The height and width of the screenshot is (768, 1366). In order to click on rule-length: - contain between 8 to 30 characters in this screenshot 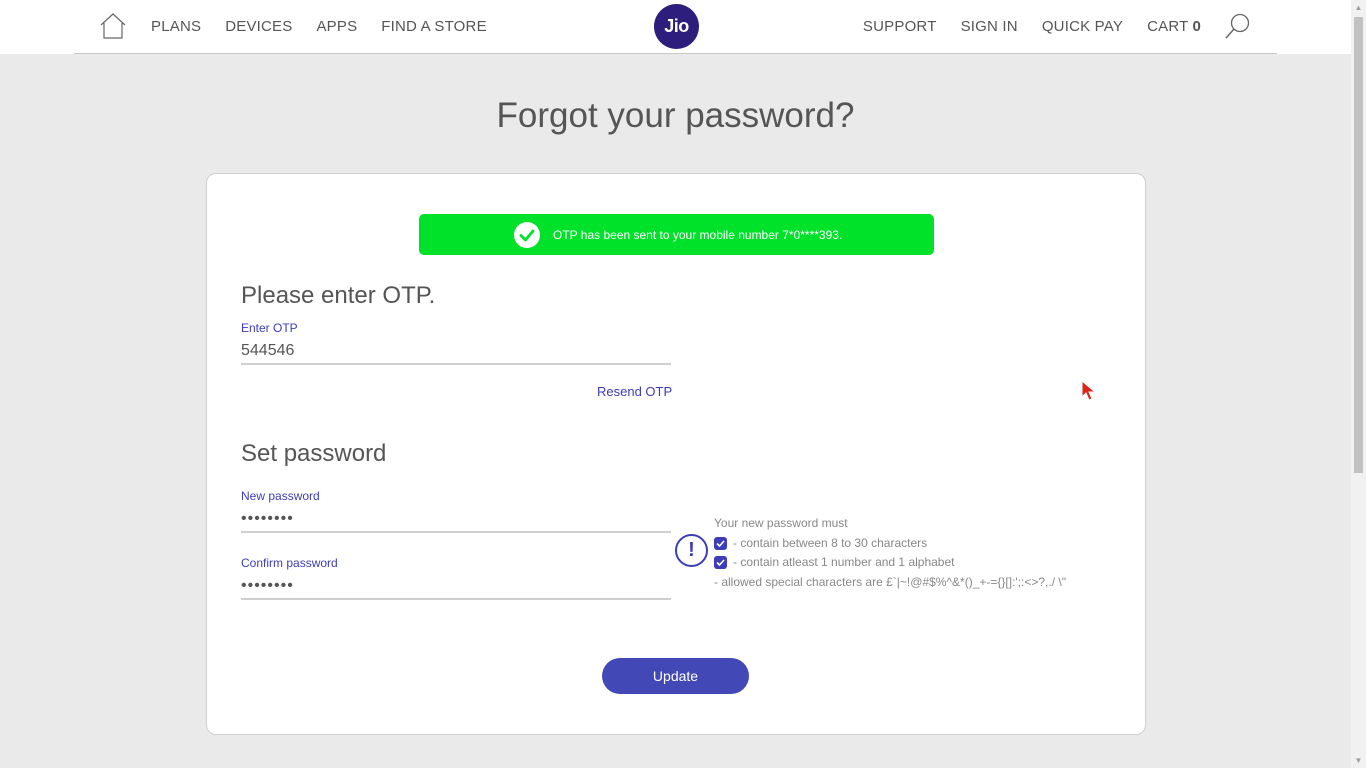, I will do `click(890, 544)`.